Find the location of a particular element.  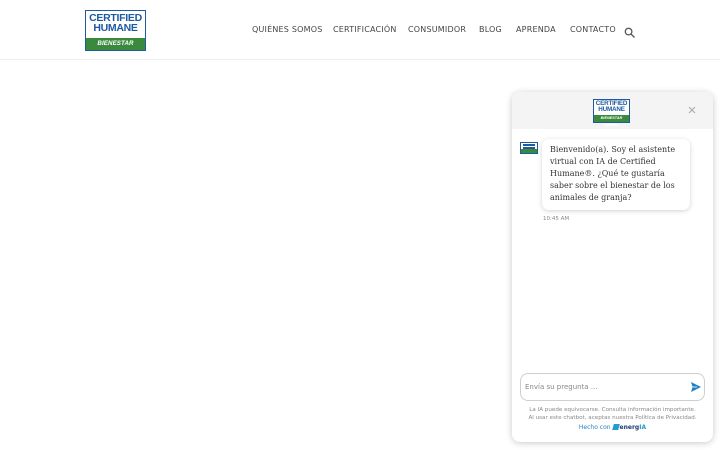

nav-item-quienes-somos: QUIÉNES SOMOS is located at coordinates (287, 29).